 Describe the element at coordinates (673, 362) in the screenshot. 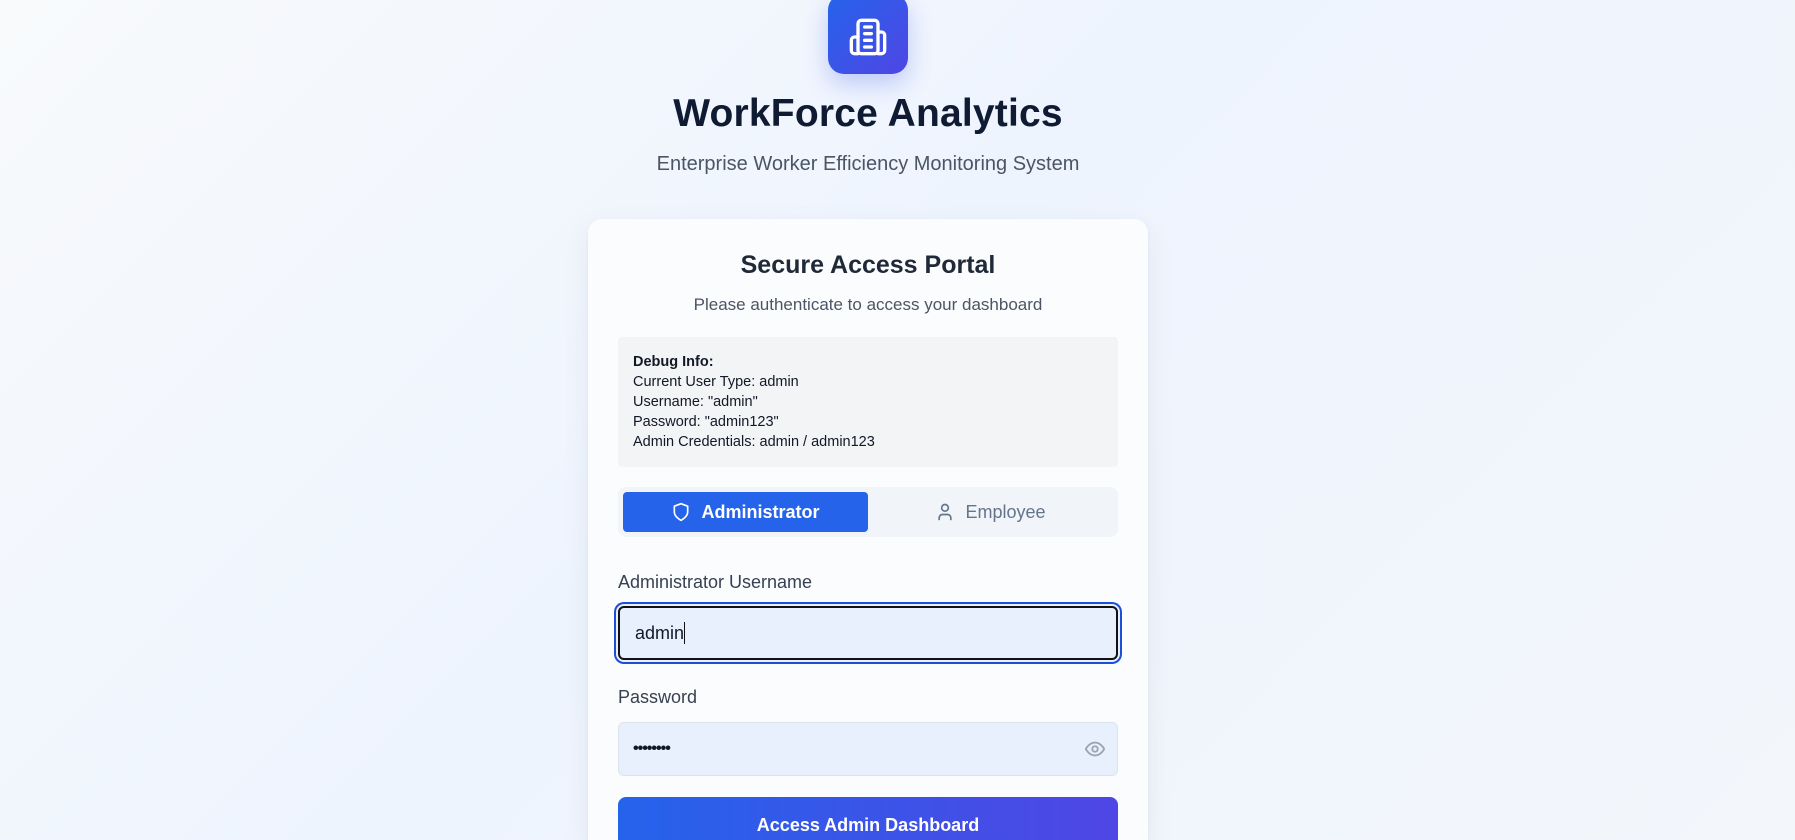

I see `debug-heading: Debug Info:` at that location.